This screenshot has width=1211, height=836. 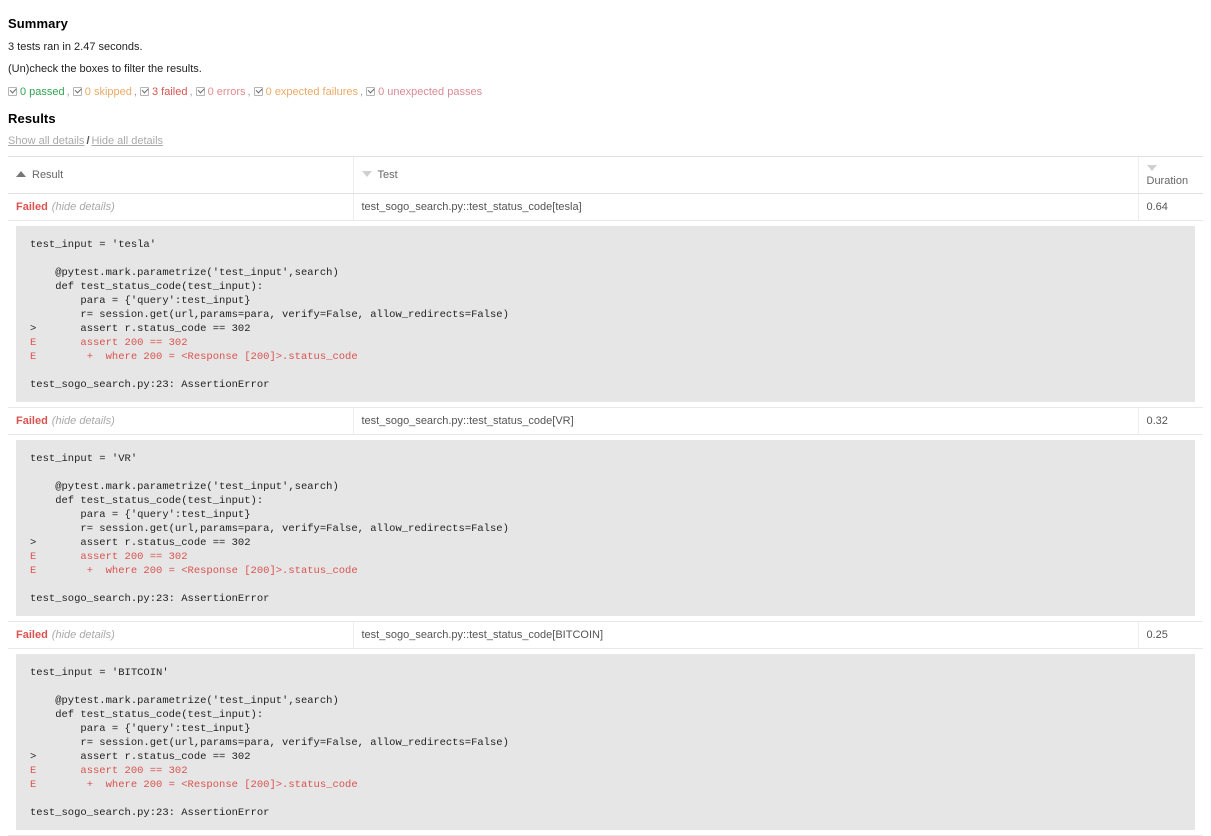 I want to click on log-line: test_input = 'BITCOIN', so click(x=99, y=673).